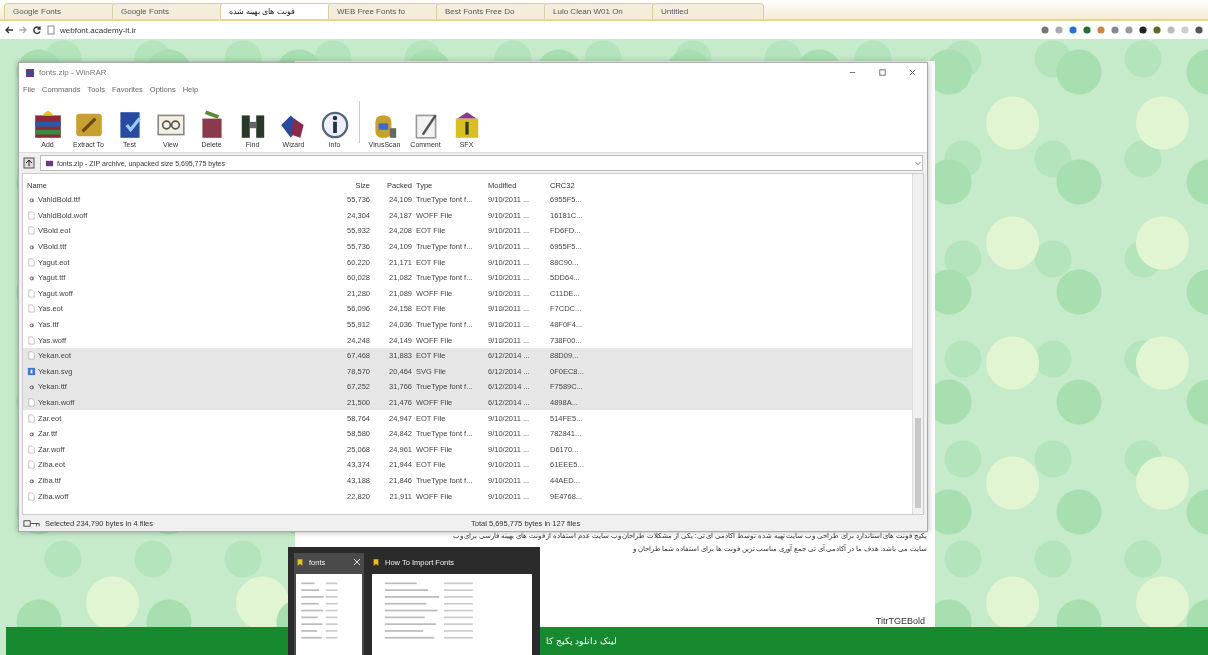  What do you see at coordinates (23, 30) in the screenshot?
I see `forward-icon` at bounding box center [23, 30].